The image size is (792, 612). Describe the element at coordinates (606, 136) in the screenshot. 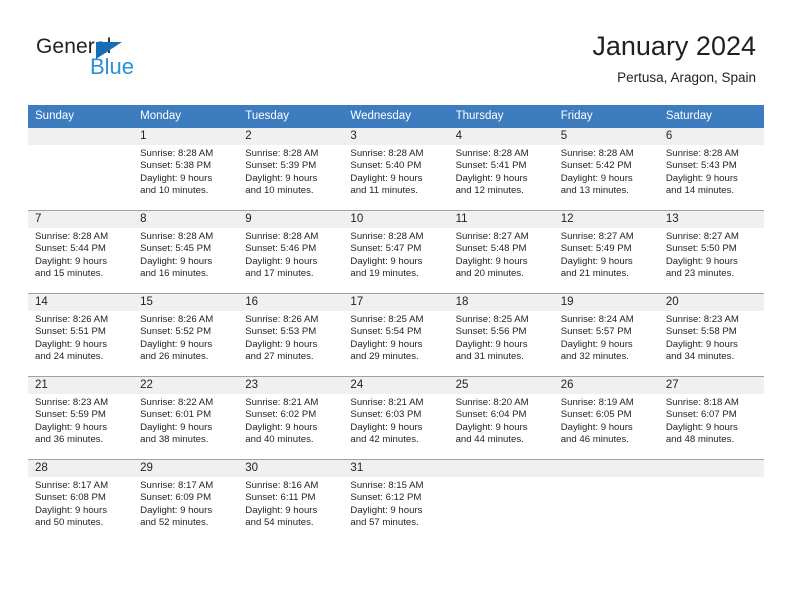

I see `day-number: 5` at that location.